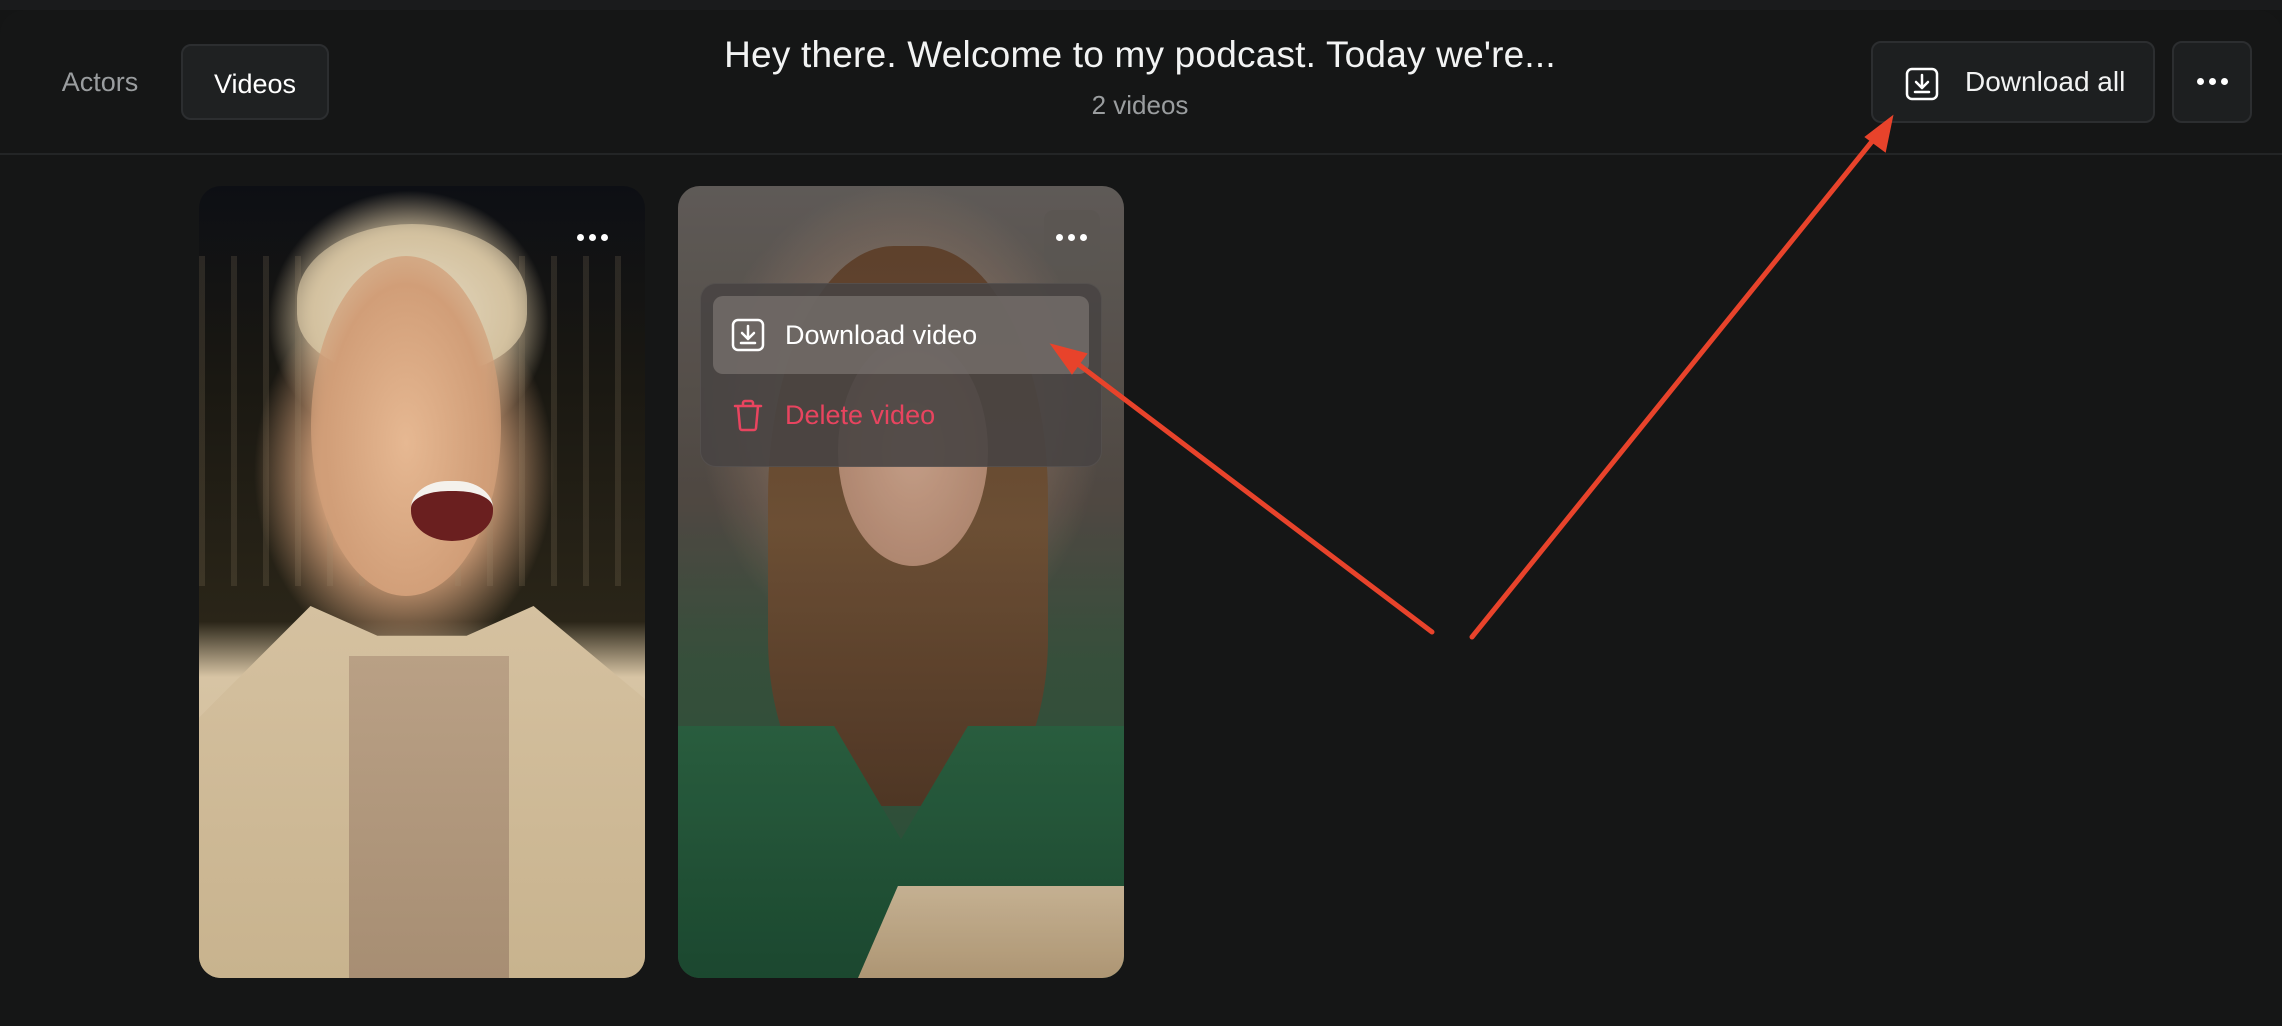  I want to click on download-video-label: Download video, so click(881, 335).